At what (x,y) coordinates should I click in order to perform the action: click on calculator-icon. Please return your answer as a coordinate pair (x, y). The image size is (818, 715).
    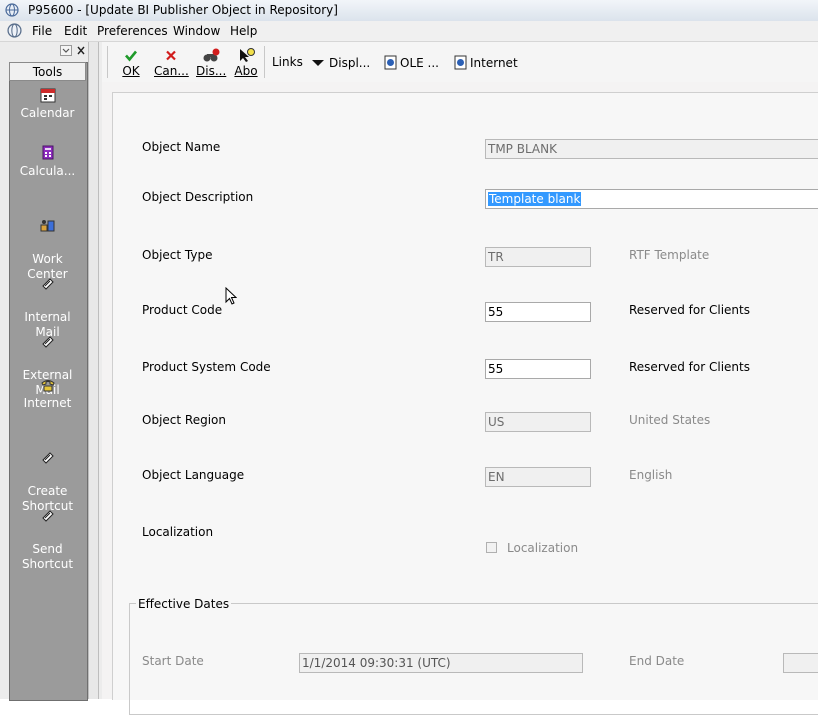
    Looking at the image, I should click on (47, 152).